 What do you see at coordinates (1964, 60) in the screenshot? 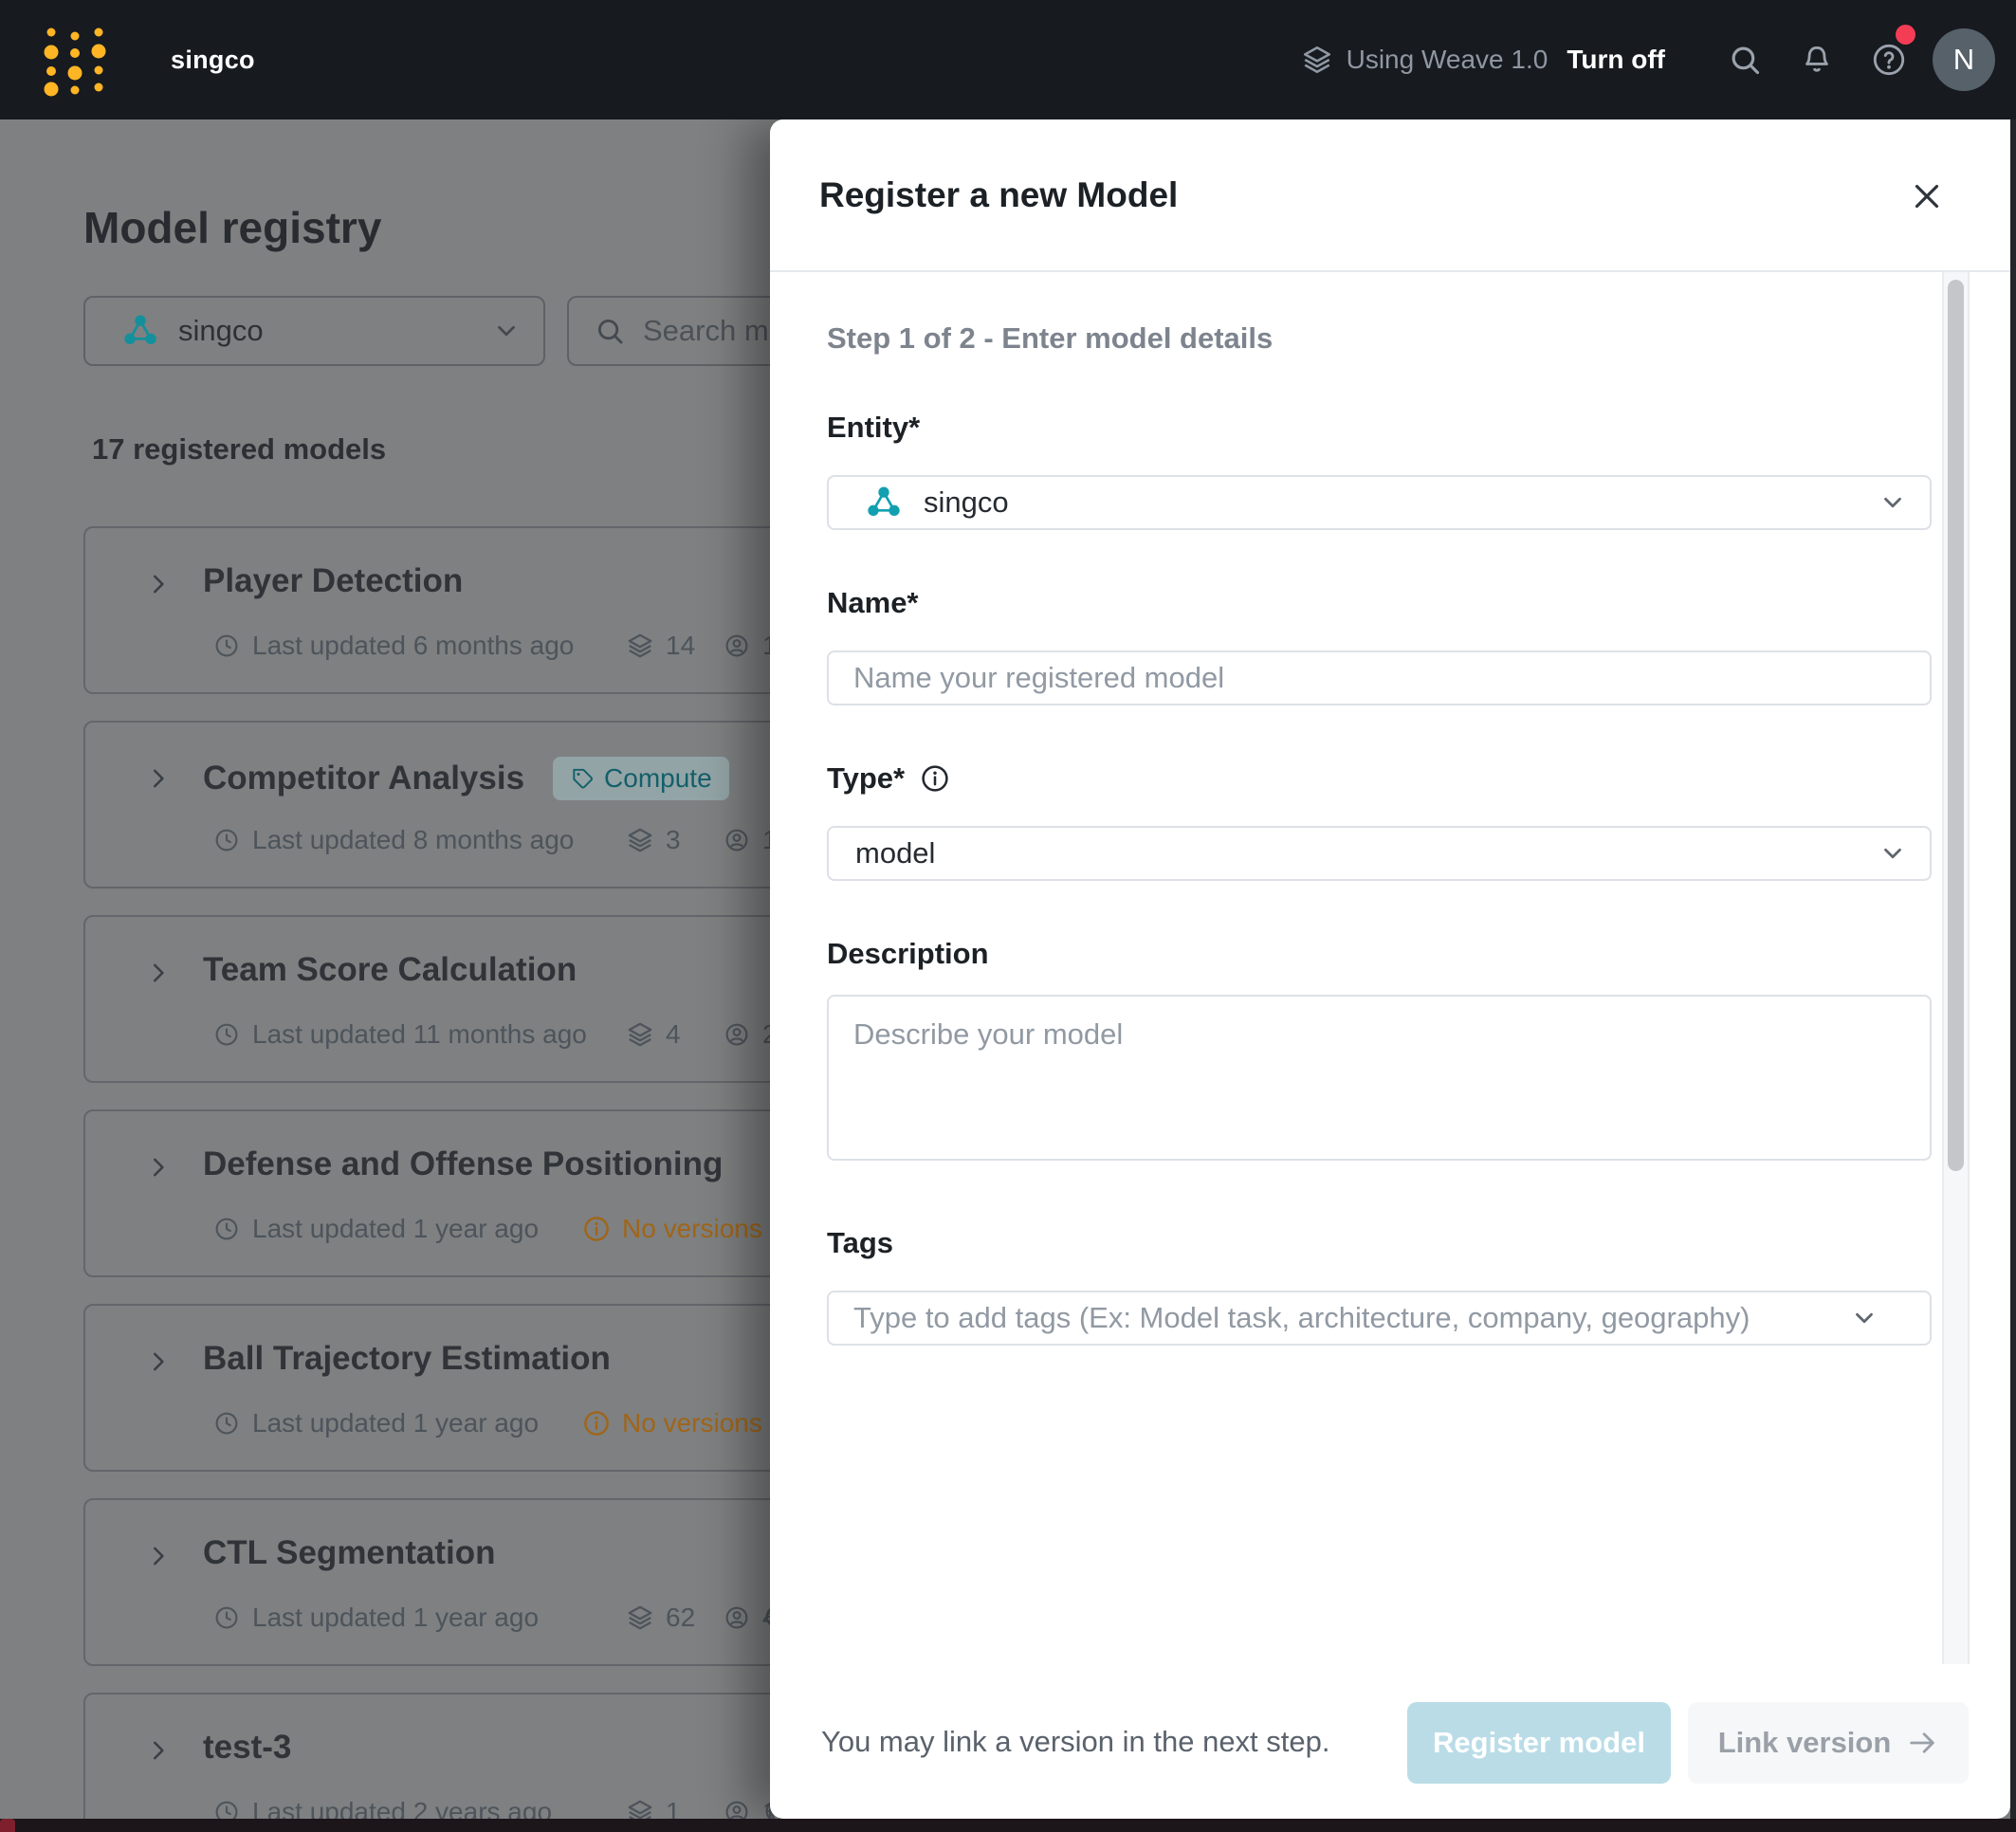
I see `avatar: N` at bounding box center [1964, 60].